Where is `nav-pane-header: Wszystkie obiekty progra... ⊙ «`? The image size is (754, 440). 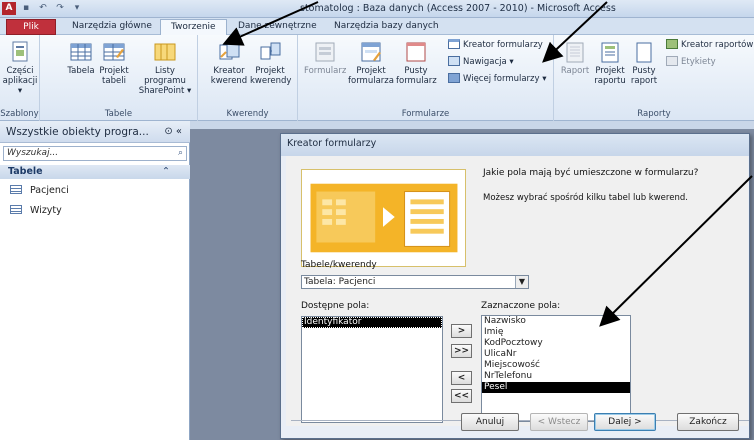 nav-pane-header: Wszystkie obiekty progra... ⊙ « is located at coordinates (95, 132).